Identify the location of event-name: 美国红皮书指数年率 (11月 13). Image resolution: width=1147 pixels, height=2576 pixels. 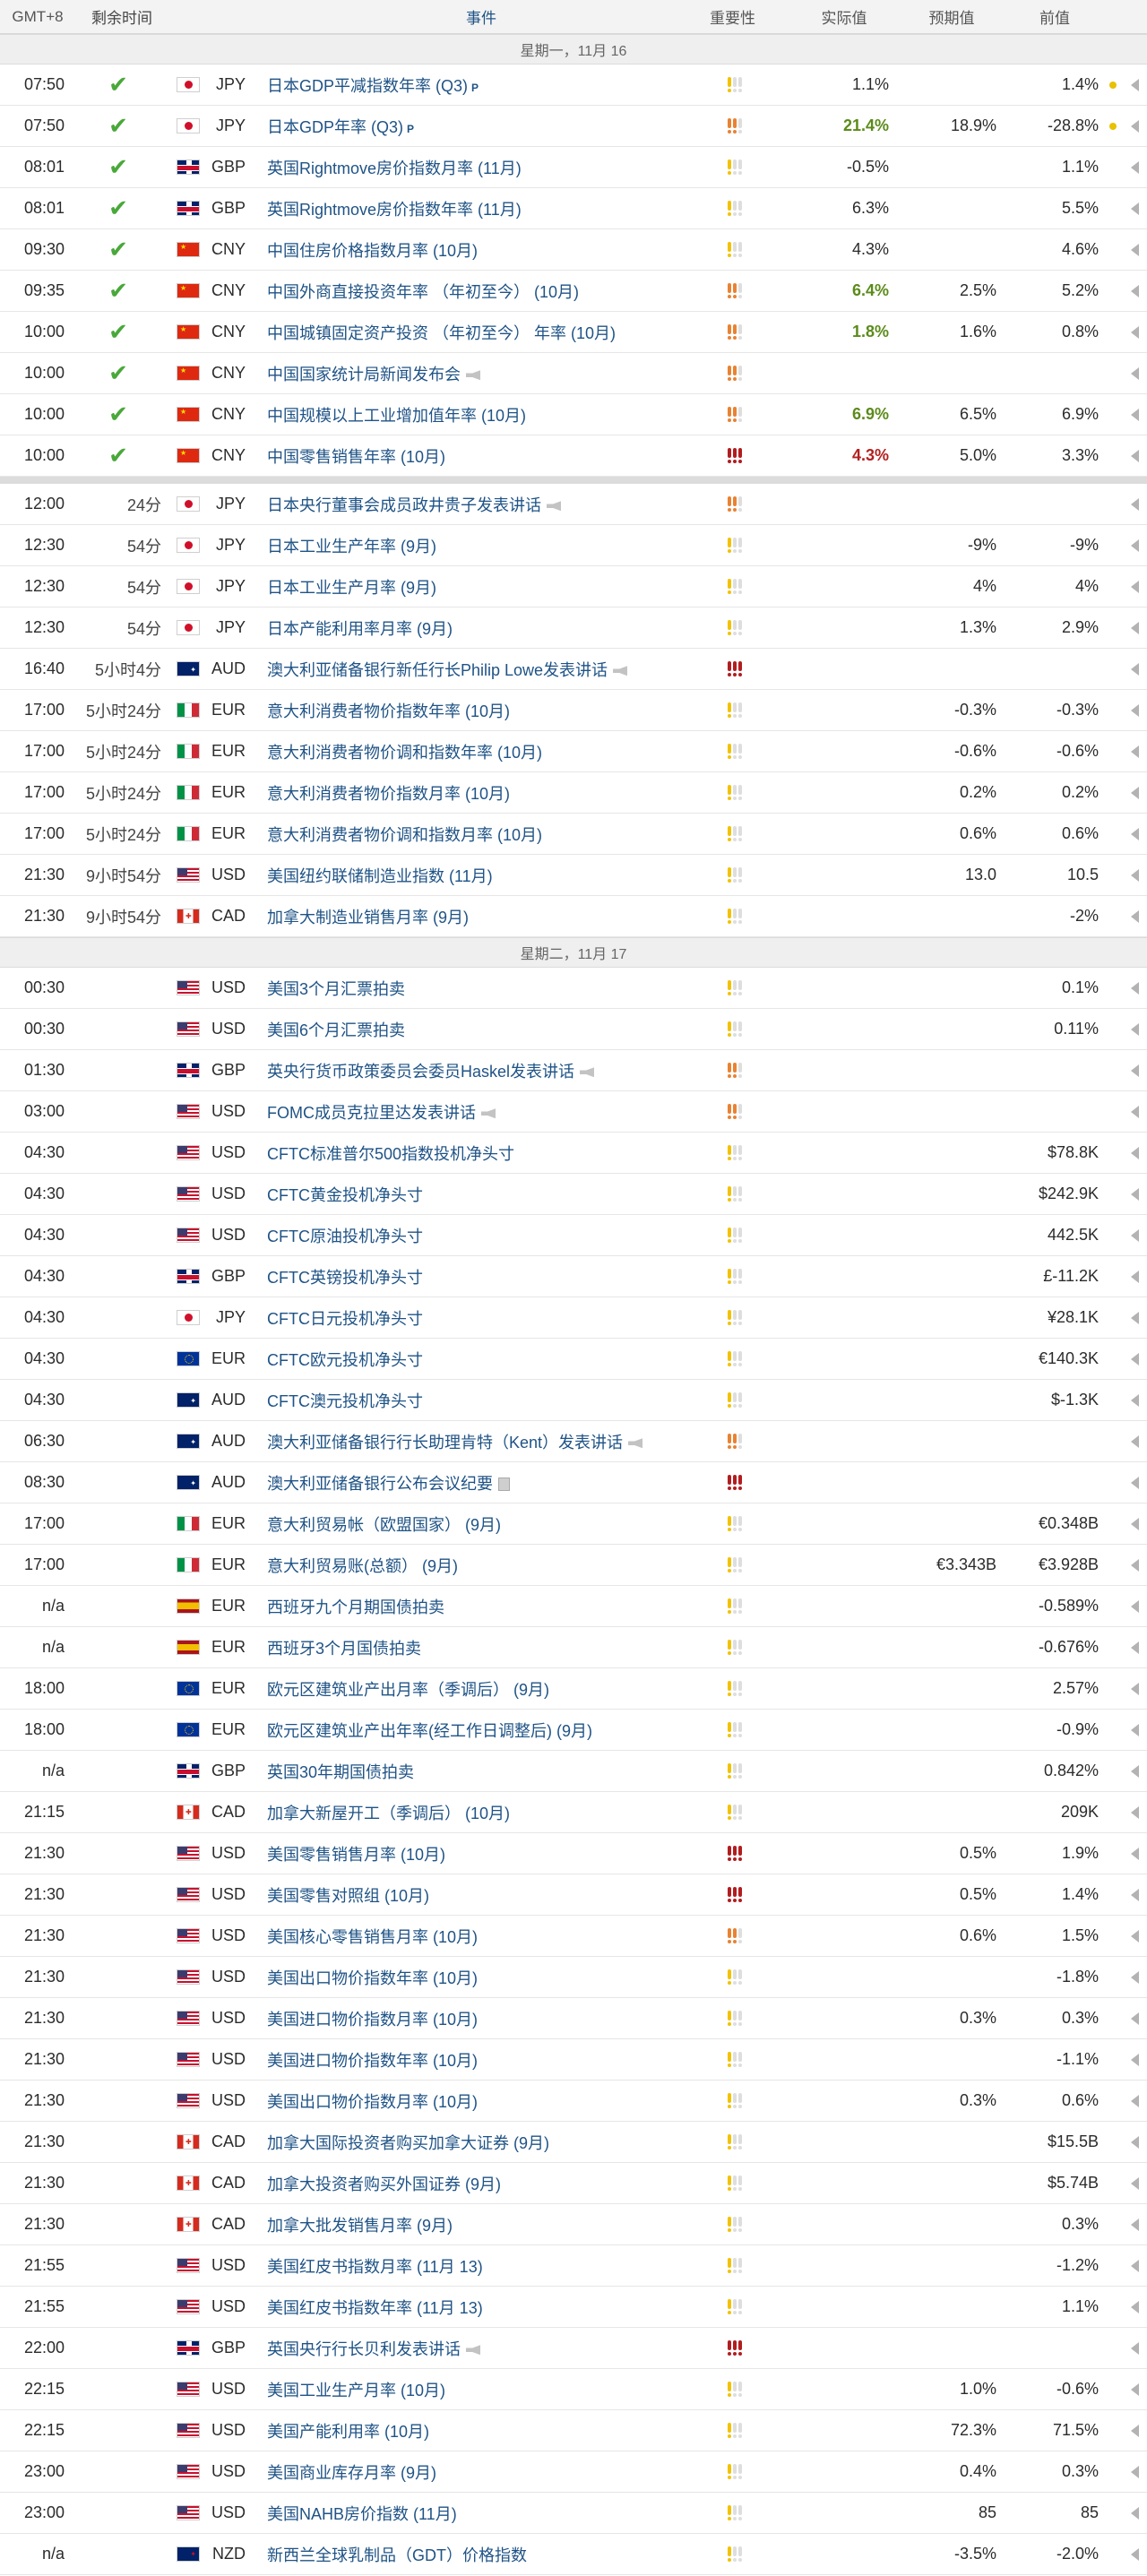
(375, 2308).